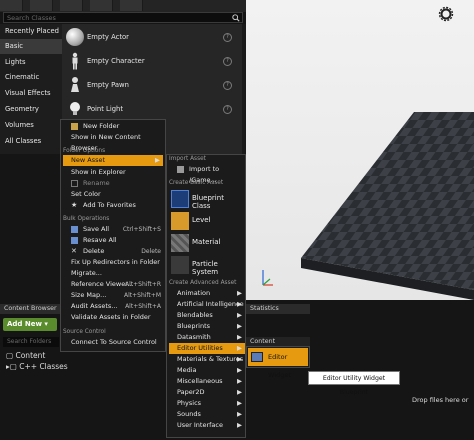  What do you see at coordinates (207, 425) in the screenshot?
I see `menu-user-interface: User Interface ▶` at bounding box center [207, 425].